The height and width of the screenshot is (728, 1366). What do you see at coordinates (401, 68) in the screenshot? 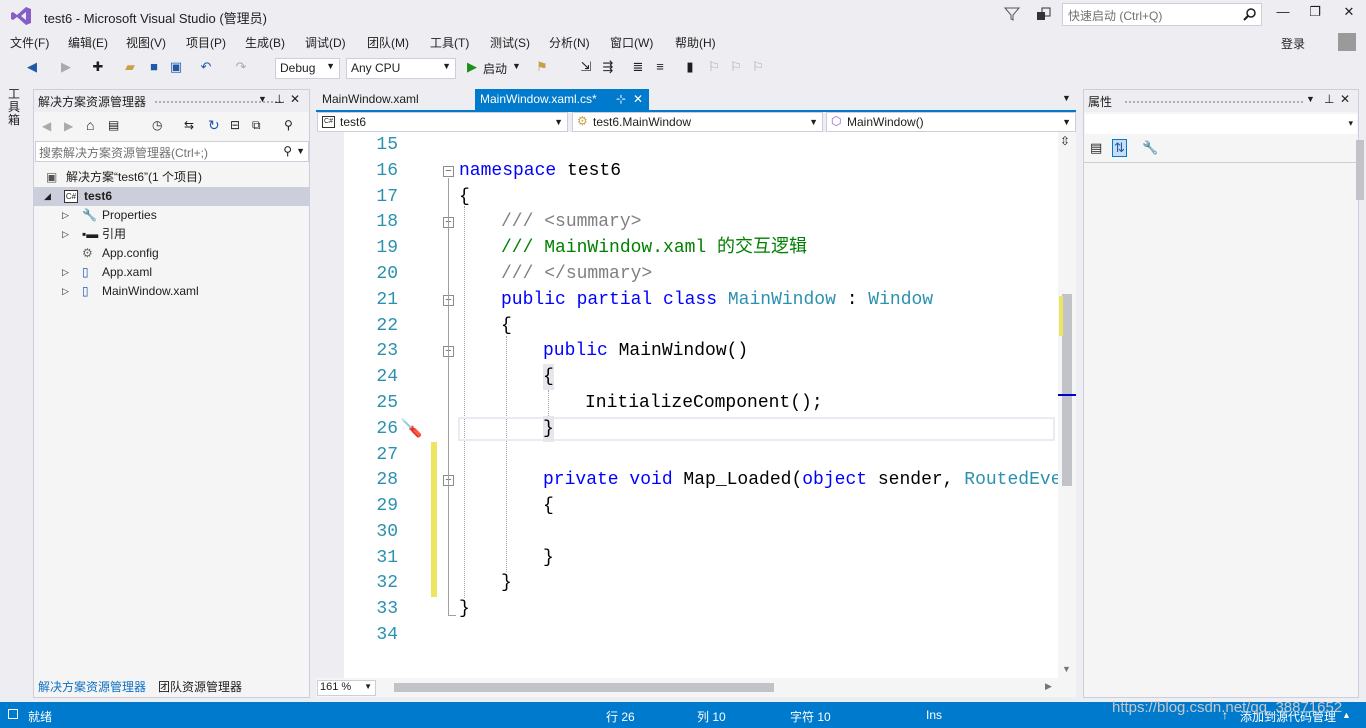
I see `solution-platform-select: Any CPU ▼` at bounding box center [401, 68].